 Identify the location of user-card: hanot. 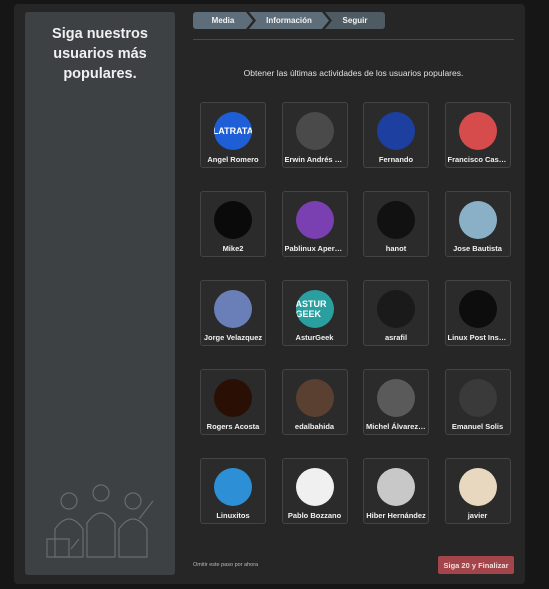
(396, 224).